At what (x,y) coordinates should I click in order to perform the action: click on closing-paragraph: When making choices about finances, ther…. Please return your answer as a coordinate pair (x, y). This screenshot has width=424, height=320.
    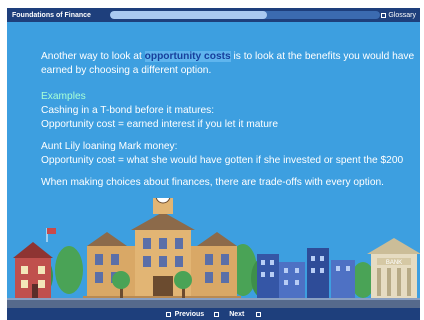
    Looking at the image, I should click on (212, 182).